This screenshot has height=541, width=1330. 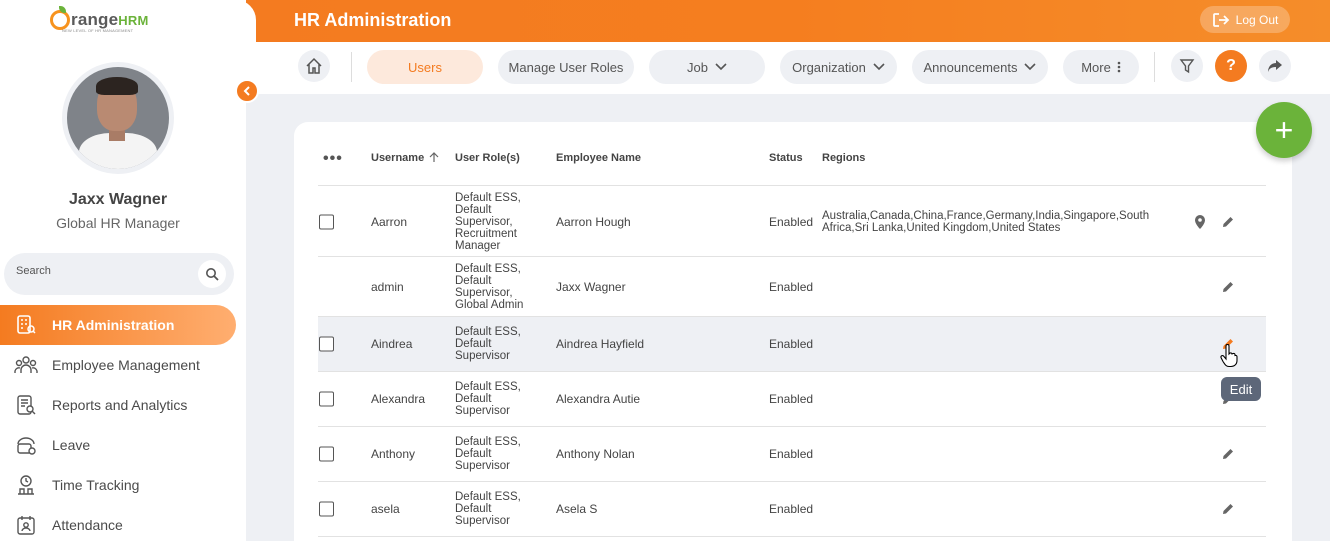 I want to click on employee-cell: Asela S, so click(x=577, y=509).